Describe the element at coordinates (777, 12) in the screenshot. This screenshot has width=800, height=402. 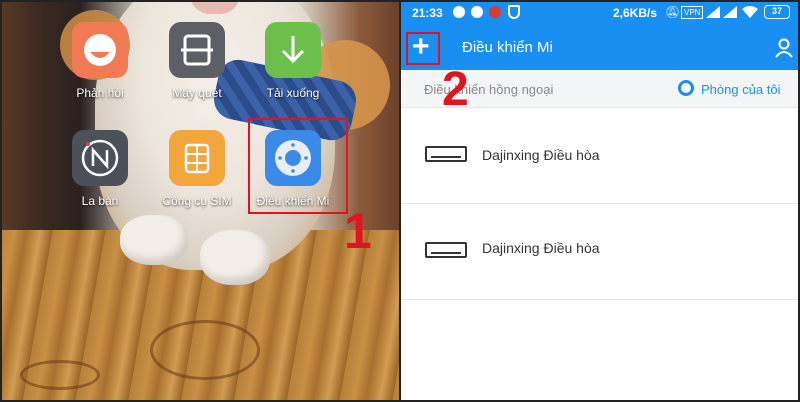
I see `battery-indicator: 37` at that location.